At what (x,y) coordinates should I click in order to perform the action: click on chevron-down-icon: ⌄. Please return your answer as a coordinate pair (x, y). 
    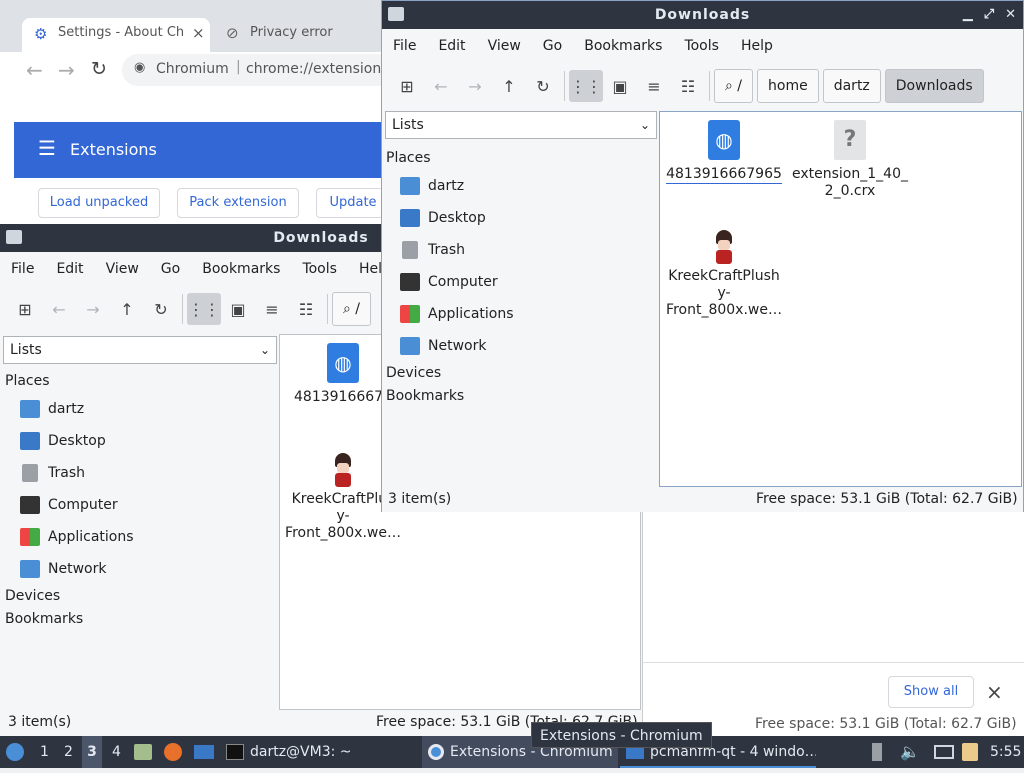
    Looking at the image, I should click on (264, 350).